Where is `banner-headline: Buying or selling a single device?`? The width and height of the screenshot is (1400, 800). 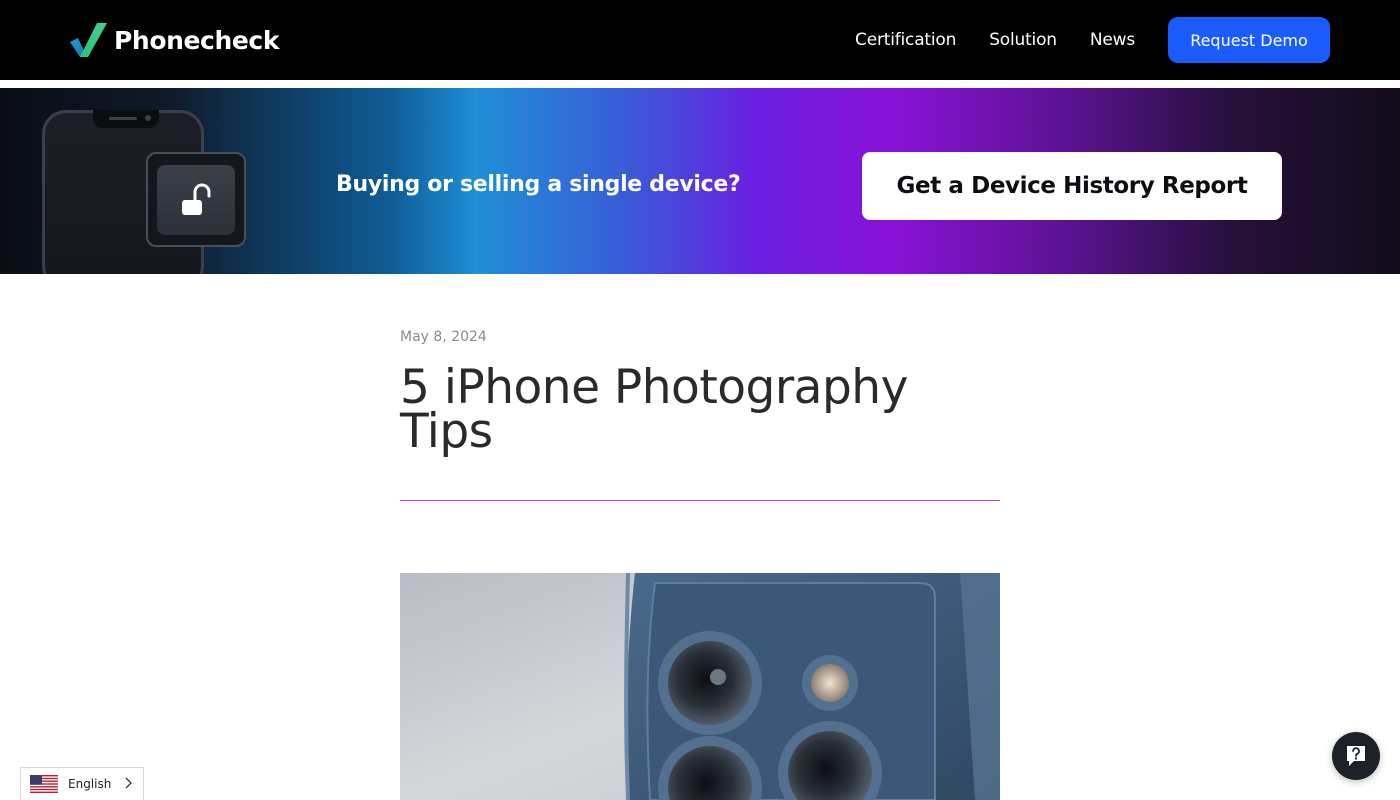 banner-headline: Buying or selling a single device? is located at coordinates (538, 184).